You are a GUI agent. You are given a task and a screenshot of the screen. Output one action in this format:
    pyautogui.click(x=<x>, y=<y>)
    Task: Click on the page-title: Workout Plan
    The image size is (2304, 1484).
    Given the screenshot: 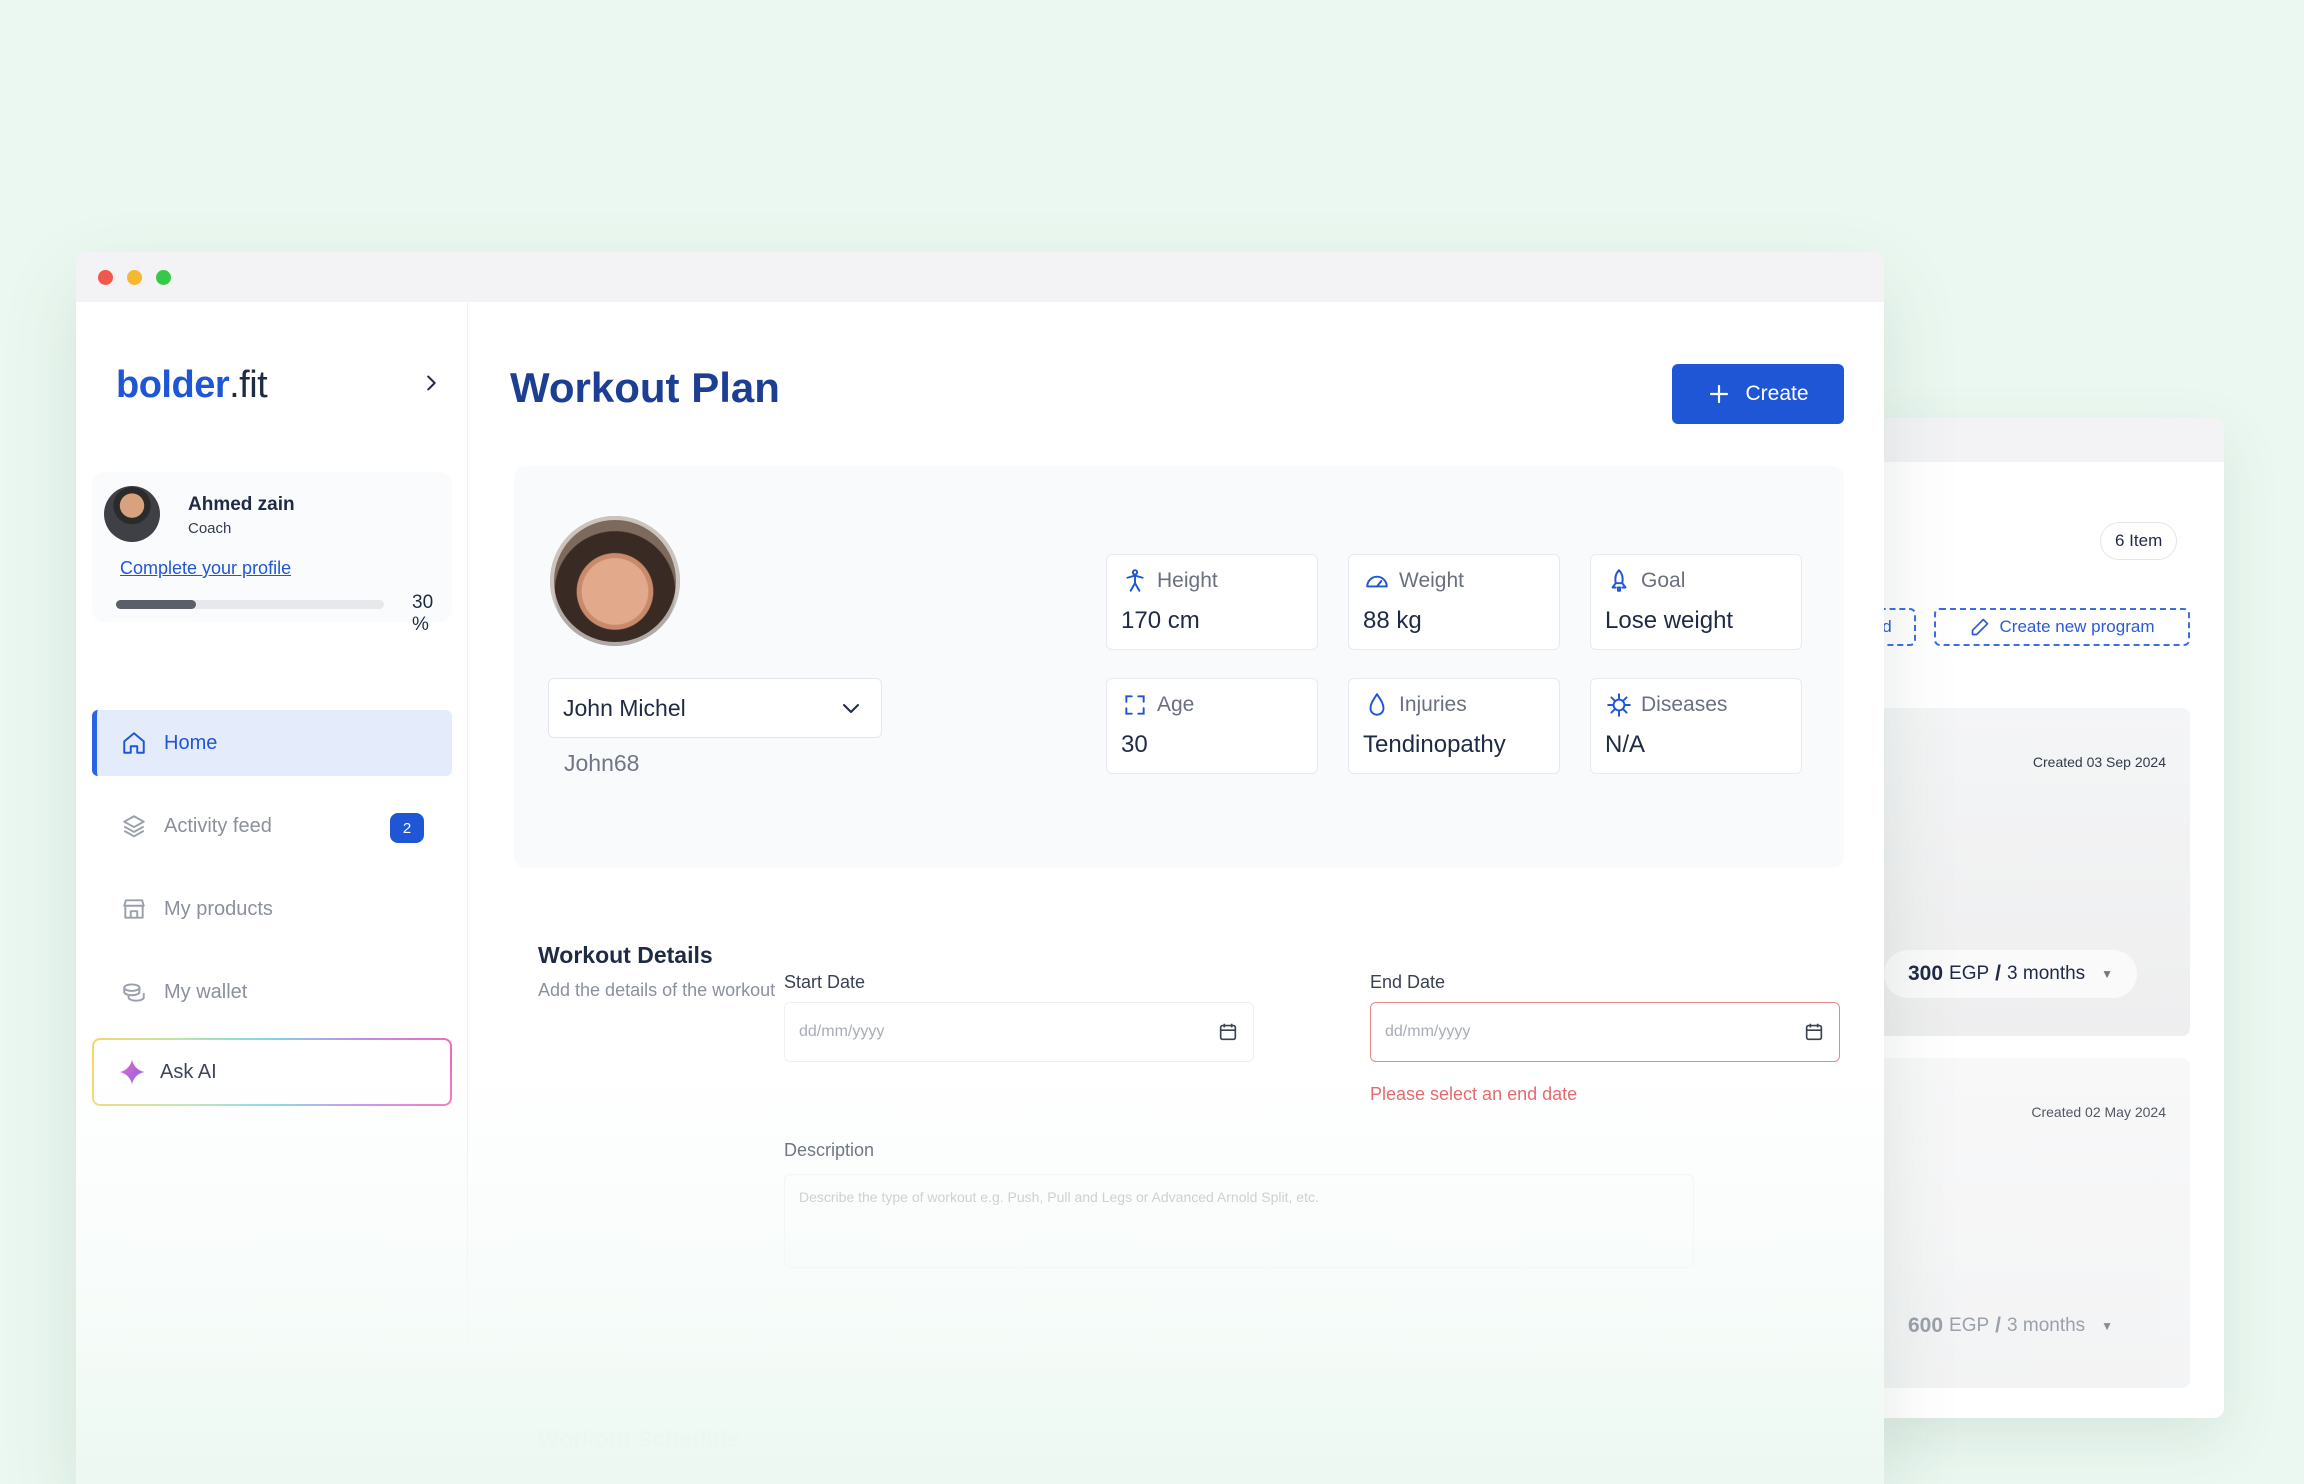 What is the action you would take?
    pyautogui.click(x=645, y=387)
    